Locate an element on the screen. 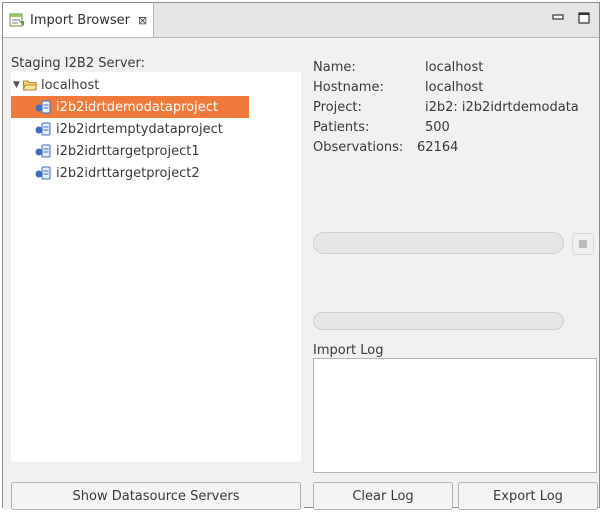 This screenshot has height=512, width=604. hostname-label: Hostname: is located at coordinates (348, 87).